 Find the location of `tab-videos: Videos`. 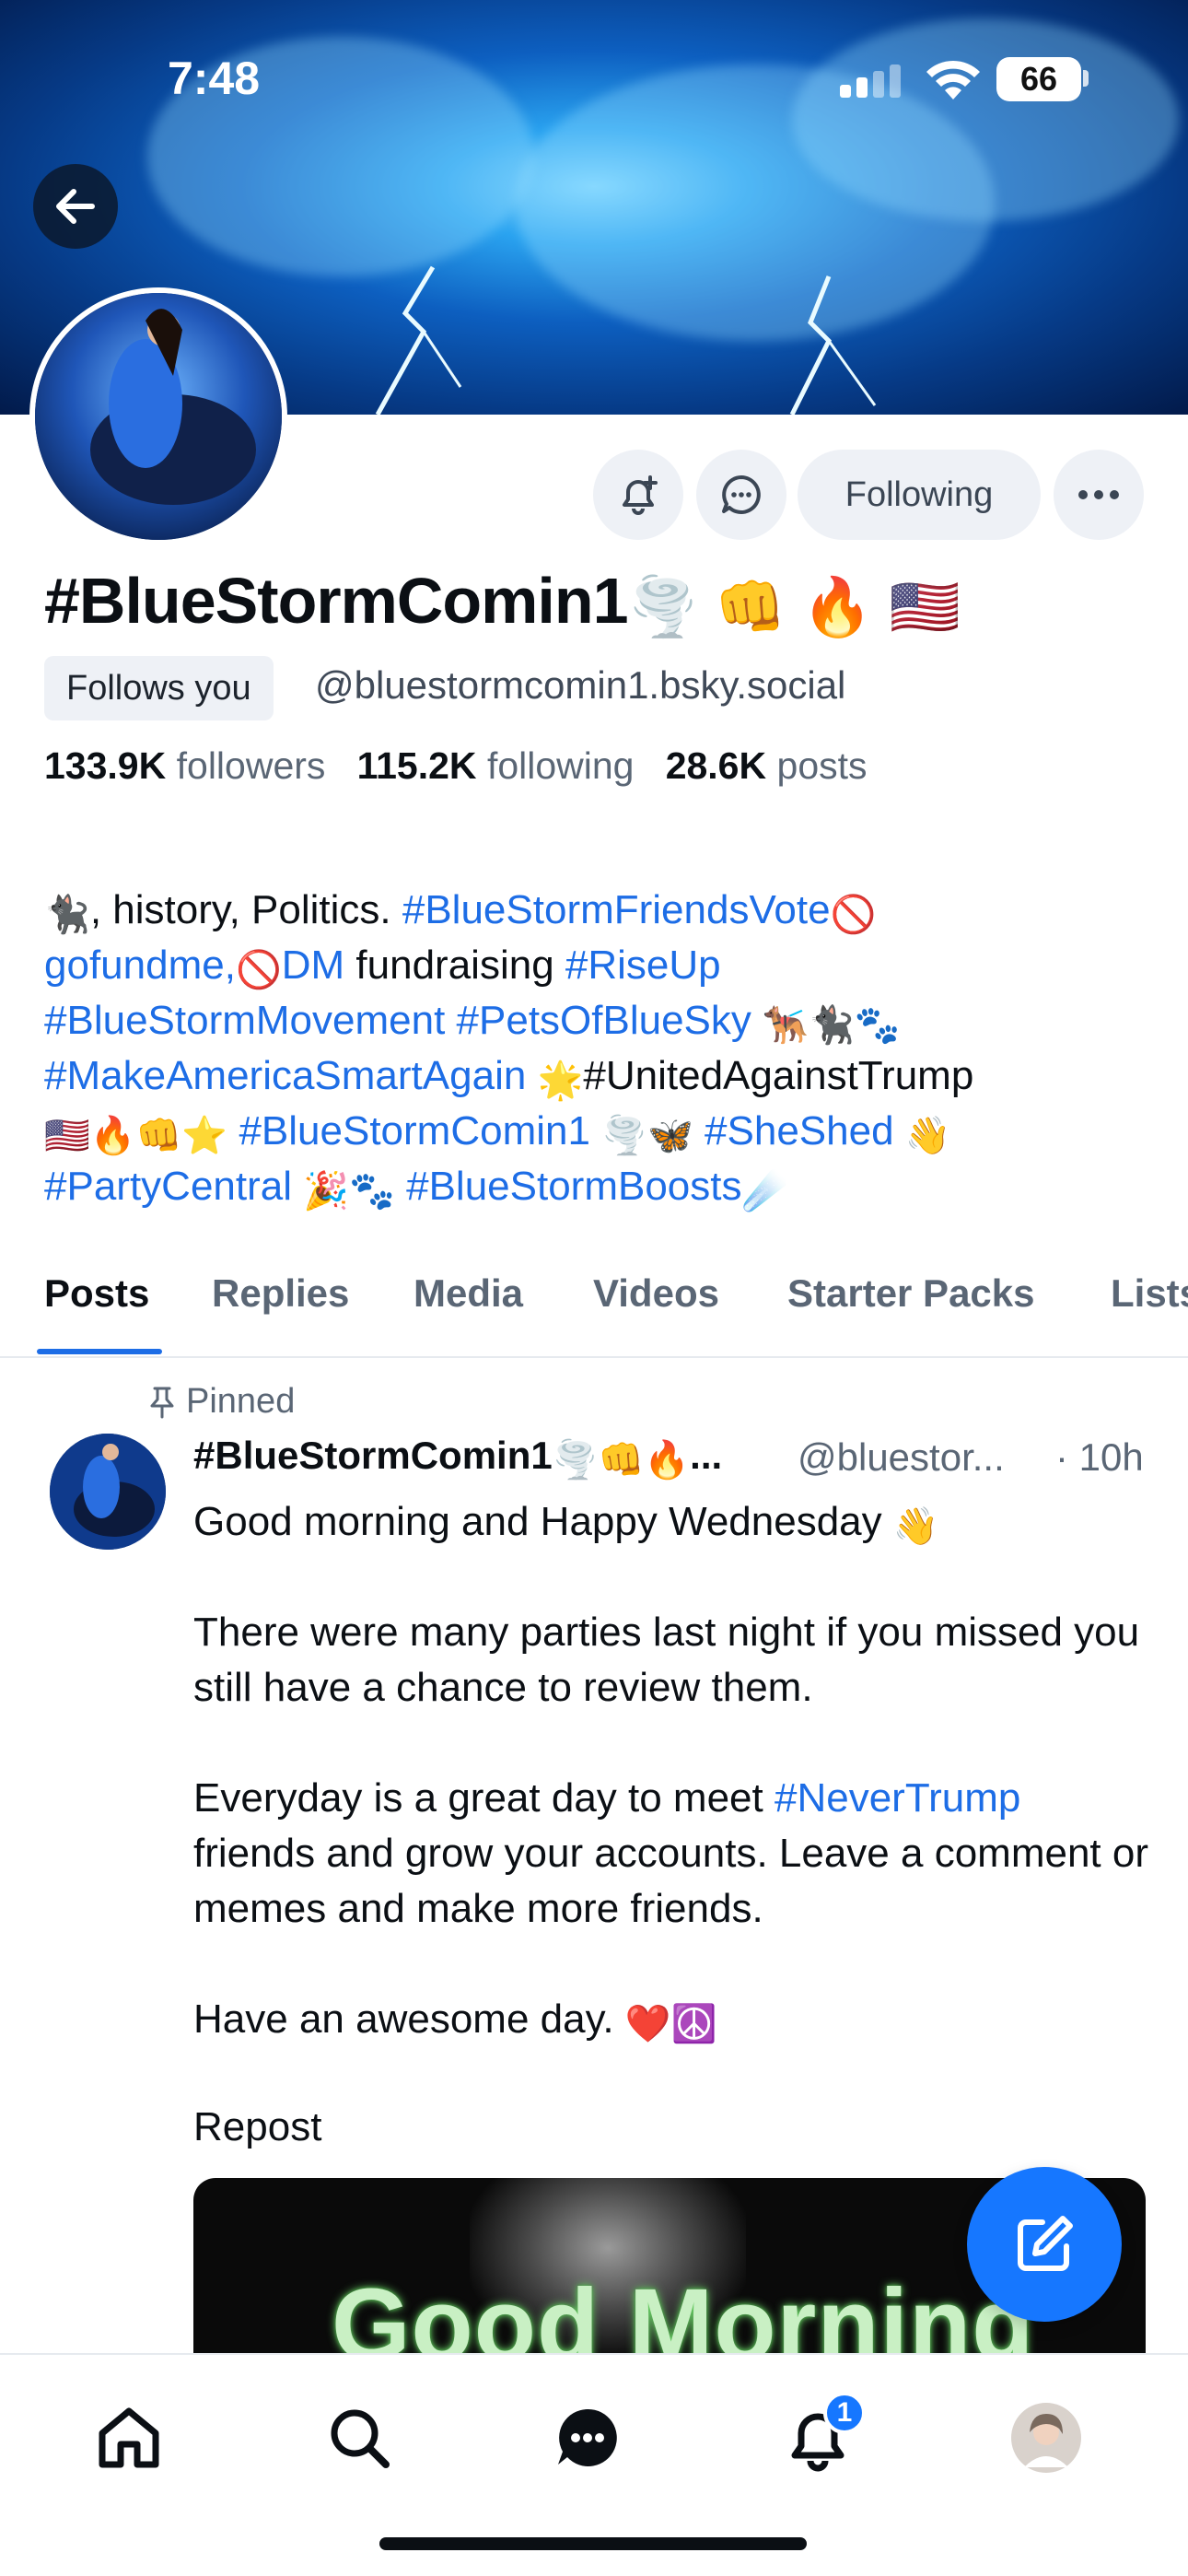

tab-videos: Videos is located at coordinates (656, 1293).